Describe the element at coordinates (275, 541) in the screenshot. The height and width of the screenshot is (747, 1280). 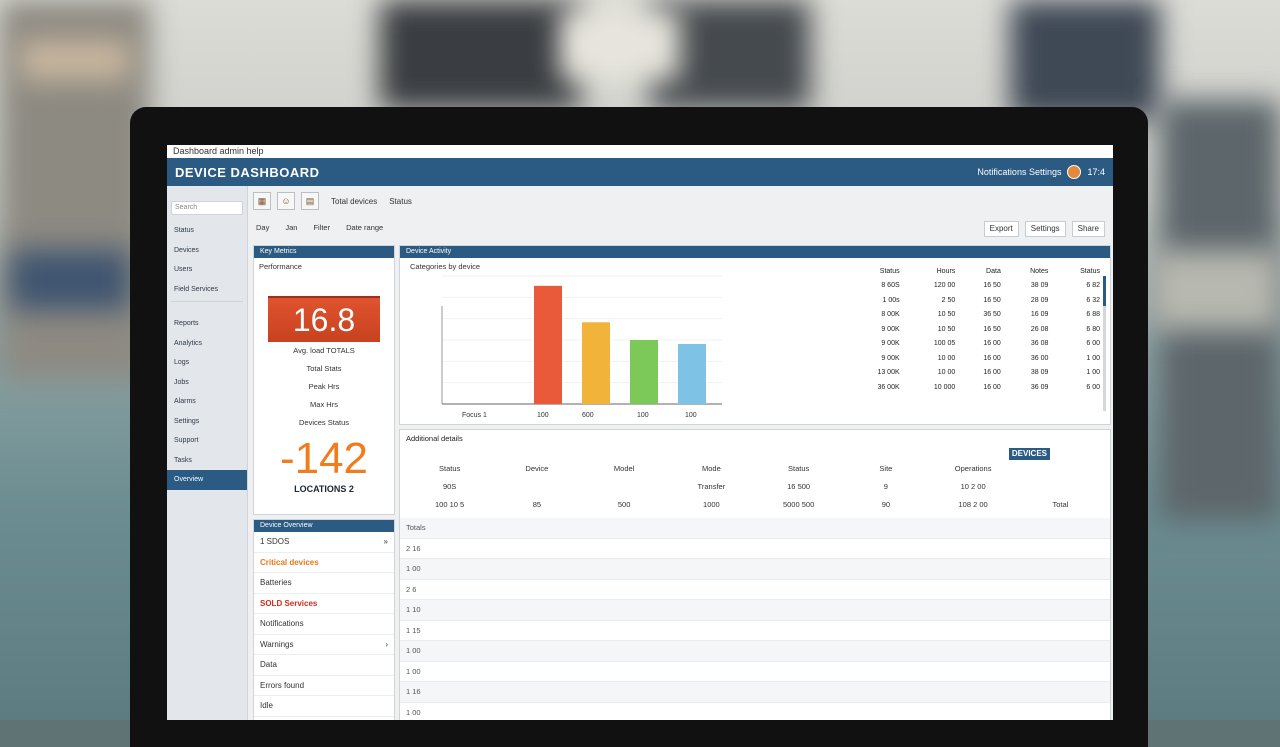
I see `list-item-label: 1 SDOS` at that location.